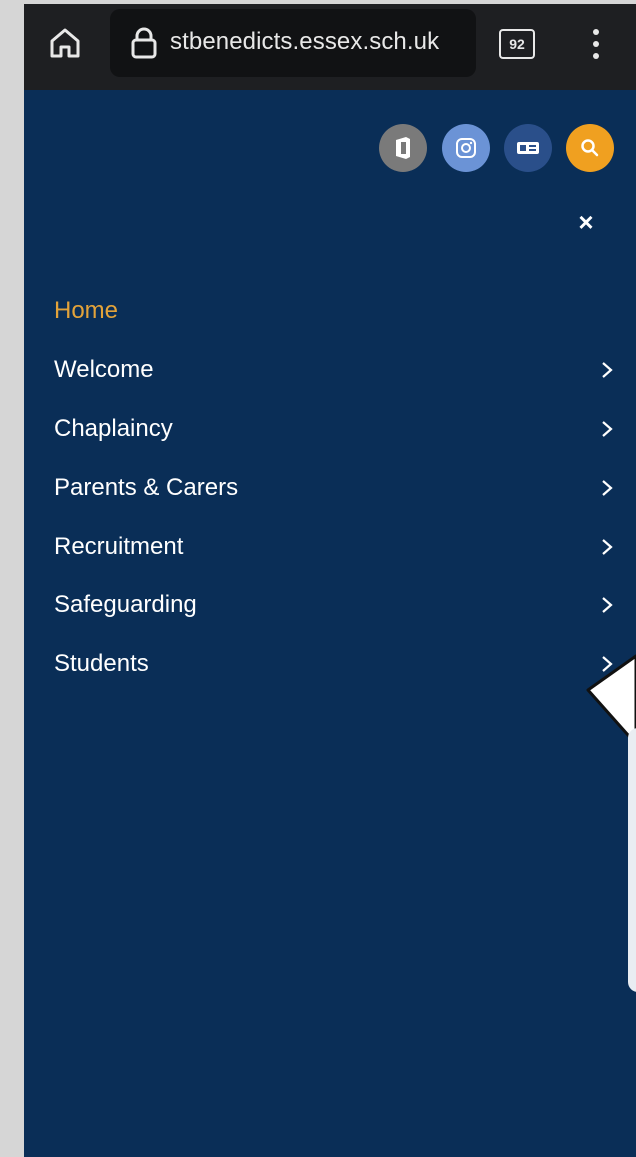  What do you see at coordinates (632, 860) in the screenshot?
I see `side-tab-handle` at bounding box center [632, 860].